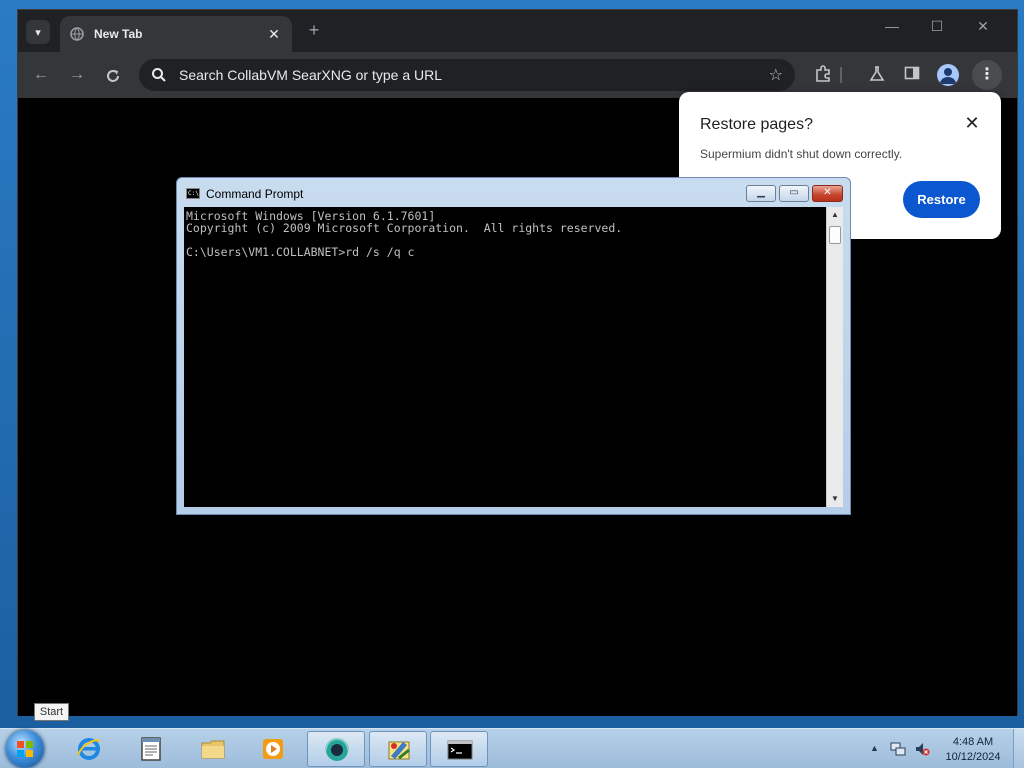 The image size is (1024, 768). What do you see at coordinates (794, 193) in the screenshot?
I see `cmd-maximize-button: ▭` at bounding box center [794, 193].